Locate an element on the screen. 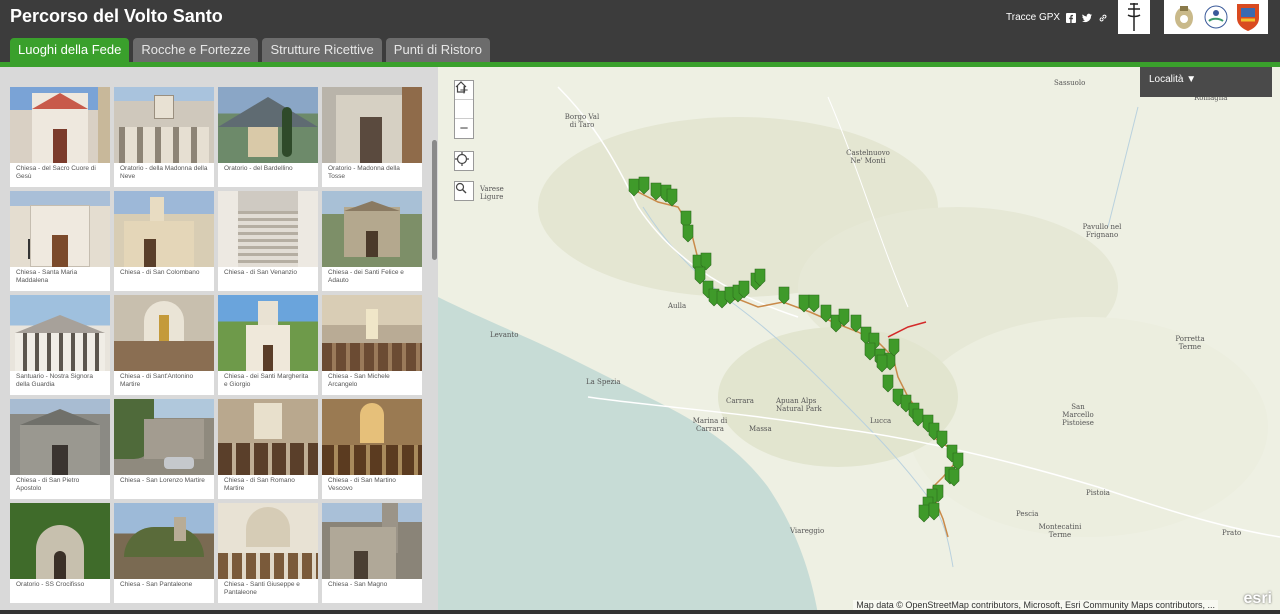 The height and width of the screenshot is (614, 1280). gpx-tracks-link: Tracce GPX is located at coordinates (1033, 17).